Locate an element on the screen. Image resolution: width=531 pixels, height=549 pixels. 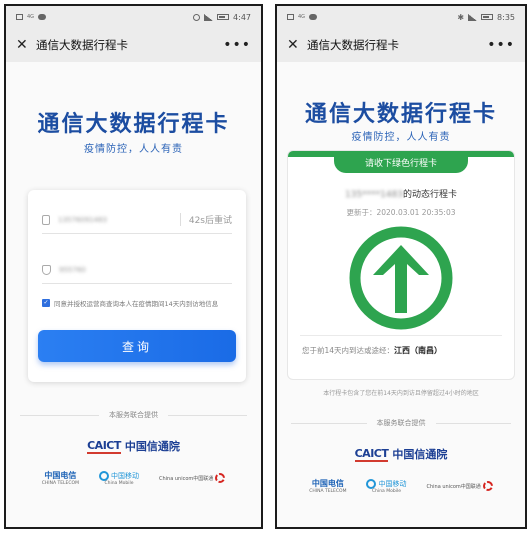
card-divider is located at coordinates (401, 335).